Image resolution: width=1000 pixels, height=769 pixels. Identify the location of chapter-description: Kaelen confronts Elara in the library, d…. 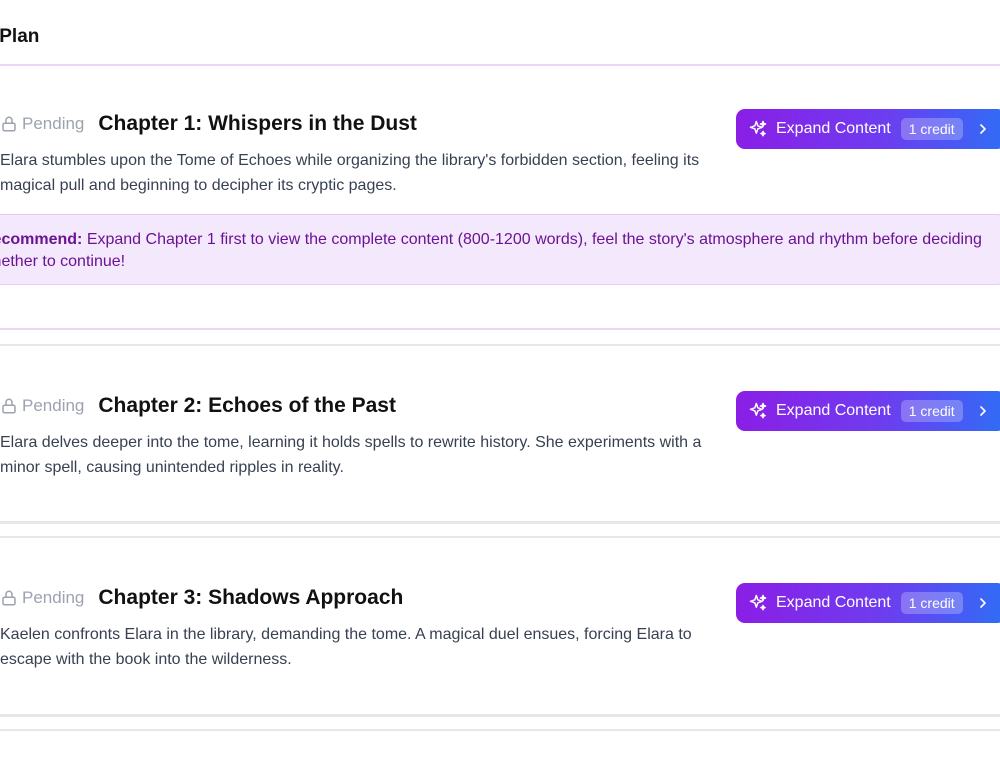
(346, 647).